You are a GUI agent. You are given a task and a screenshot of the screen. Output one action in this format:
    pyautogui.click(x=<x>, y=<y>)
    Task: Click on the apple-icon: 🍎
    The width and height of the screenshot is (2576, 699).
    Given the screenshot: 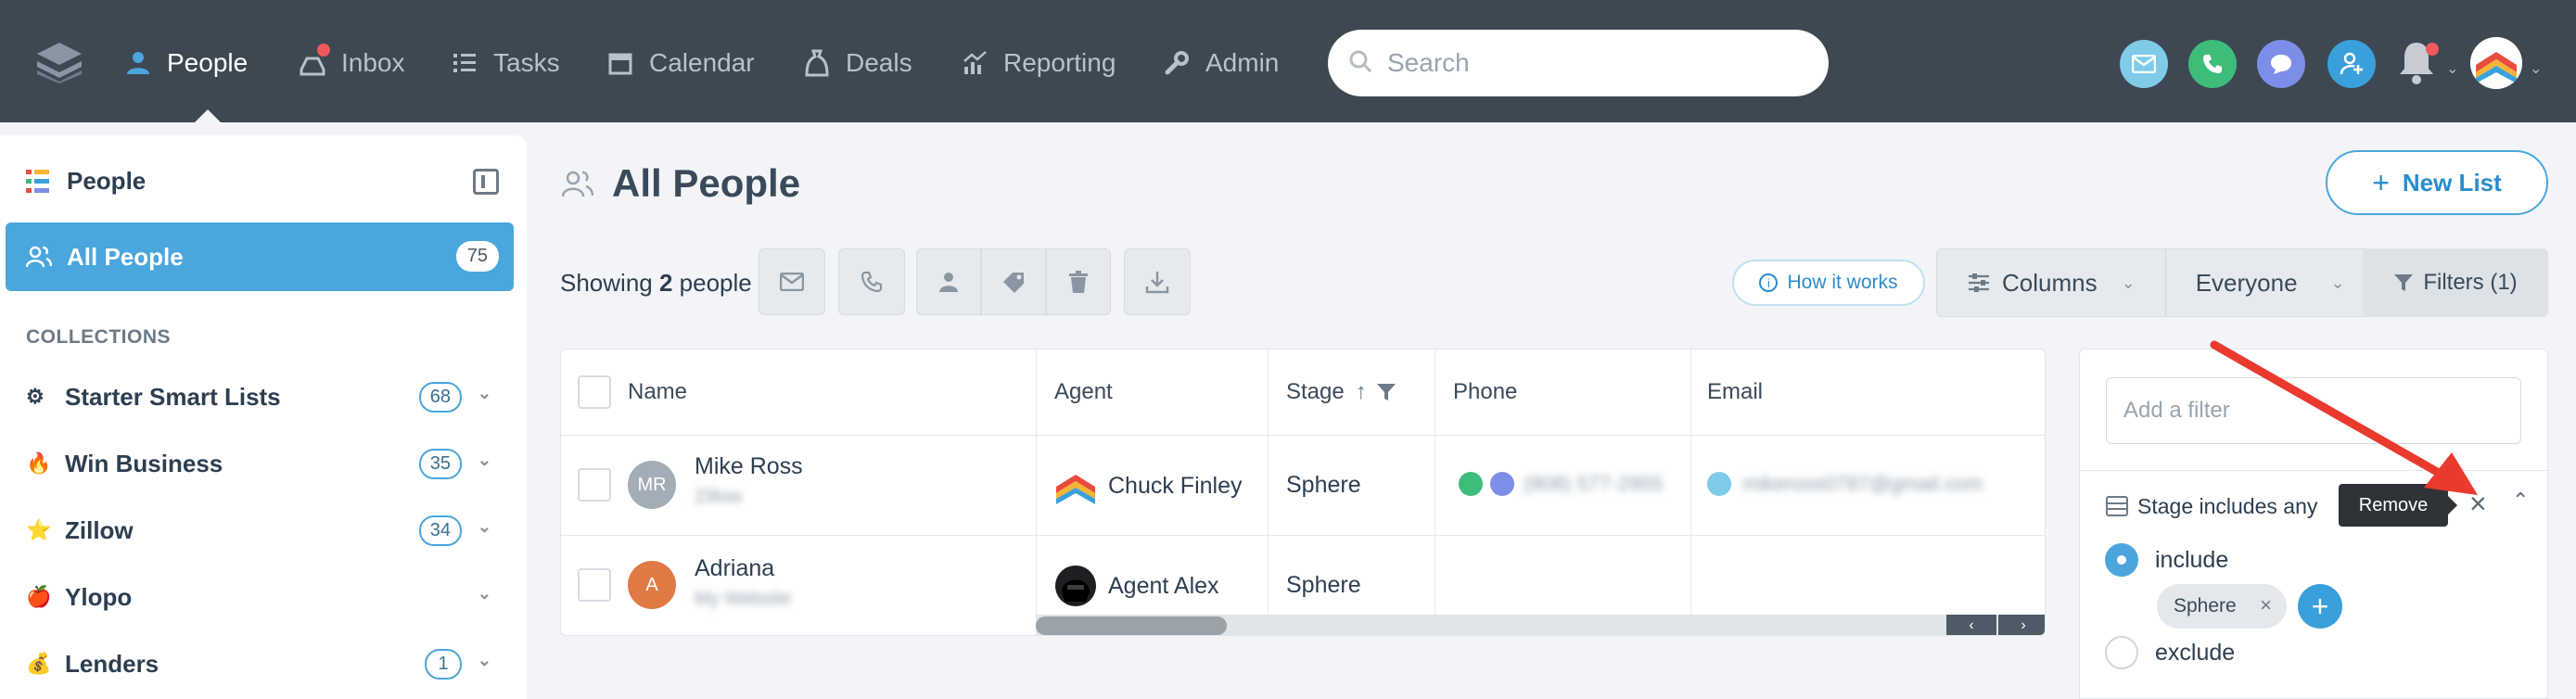 What is the action you would take?
    pyautogui.click(x=39, y=596)
    